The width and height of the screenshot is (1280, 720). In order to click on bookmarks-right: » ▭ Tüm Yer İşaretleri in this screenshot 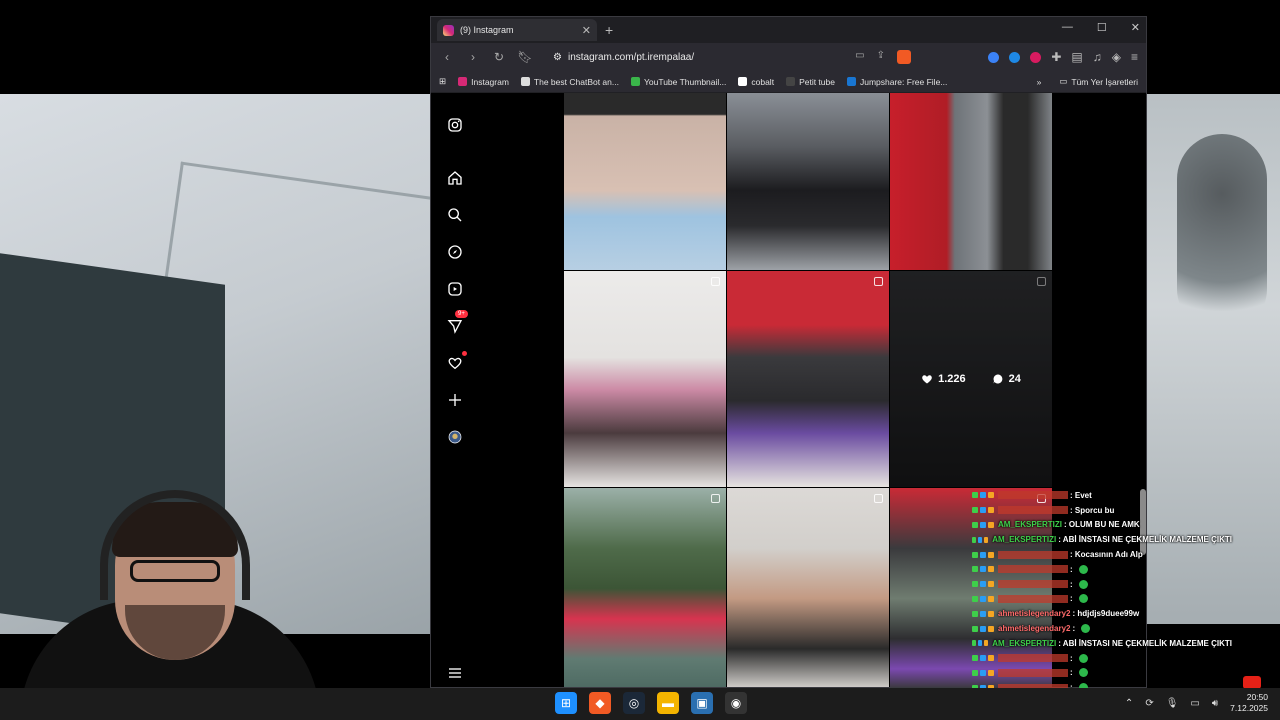, I will do `click(1087, 81)`.